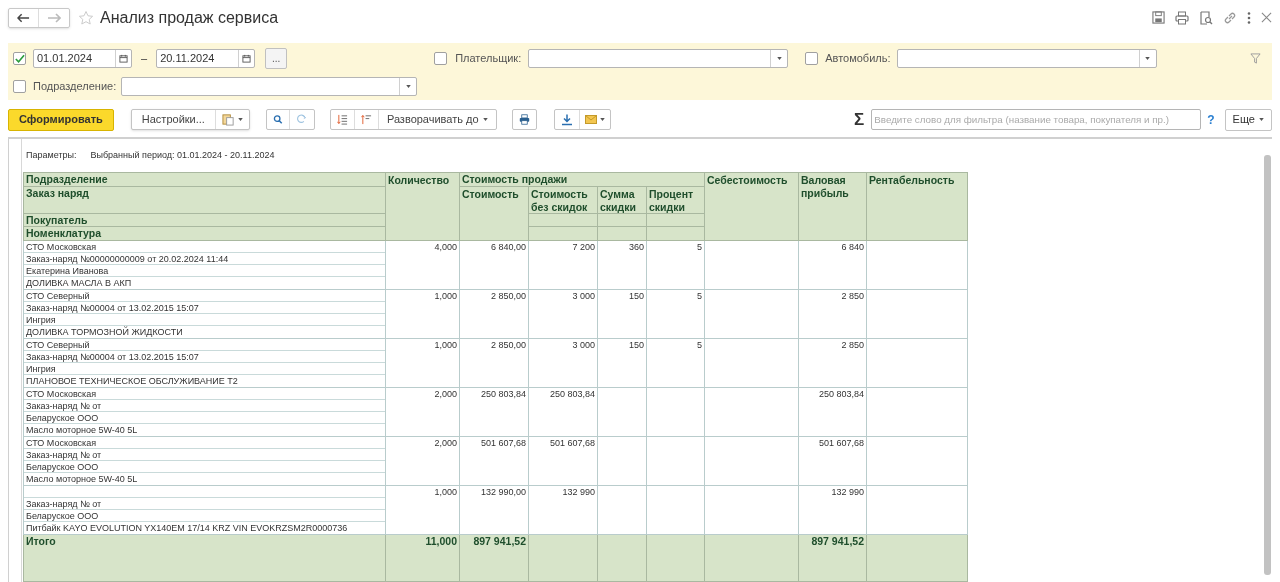 The height and width of the screenshot is (582, 1280). What do you see at coordinates (833, 265) in the screenshot?
I see `table-cell: 6 840` at bounding box center [833, 265].